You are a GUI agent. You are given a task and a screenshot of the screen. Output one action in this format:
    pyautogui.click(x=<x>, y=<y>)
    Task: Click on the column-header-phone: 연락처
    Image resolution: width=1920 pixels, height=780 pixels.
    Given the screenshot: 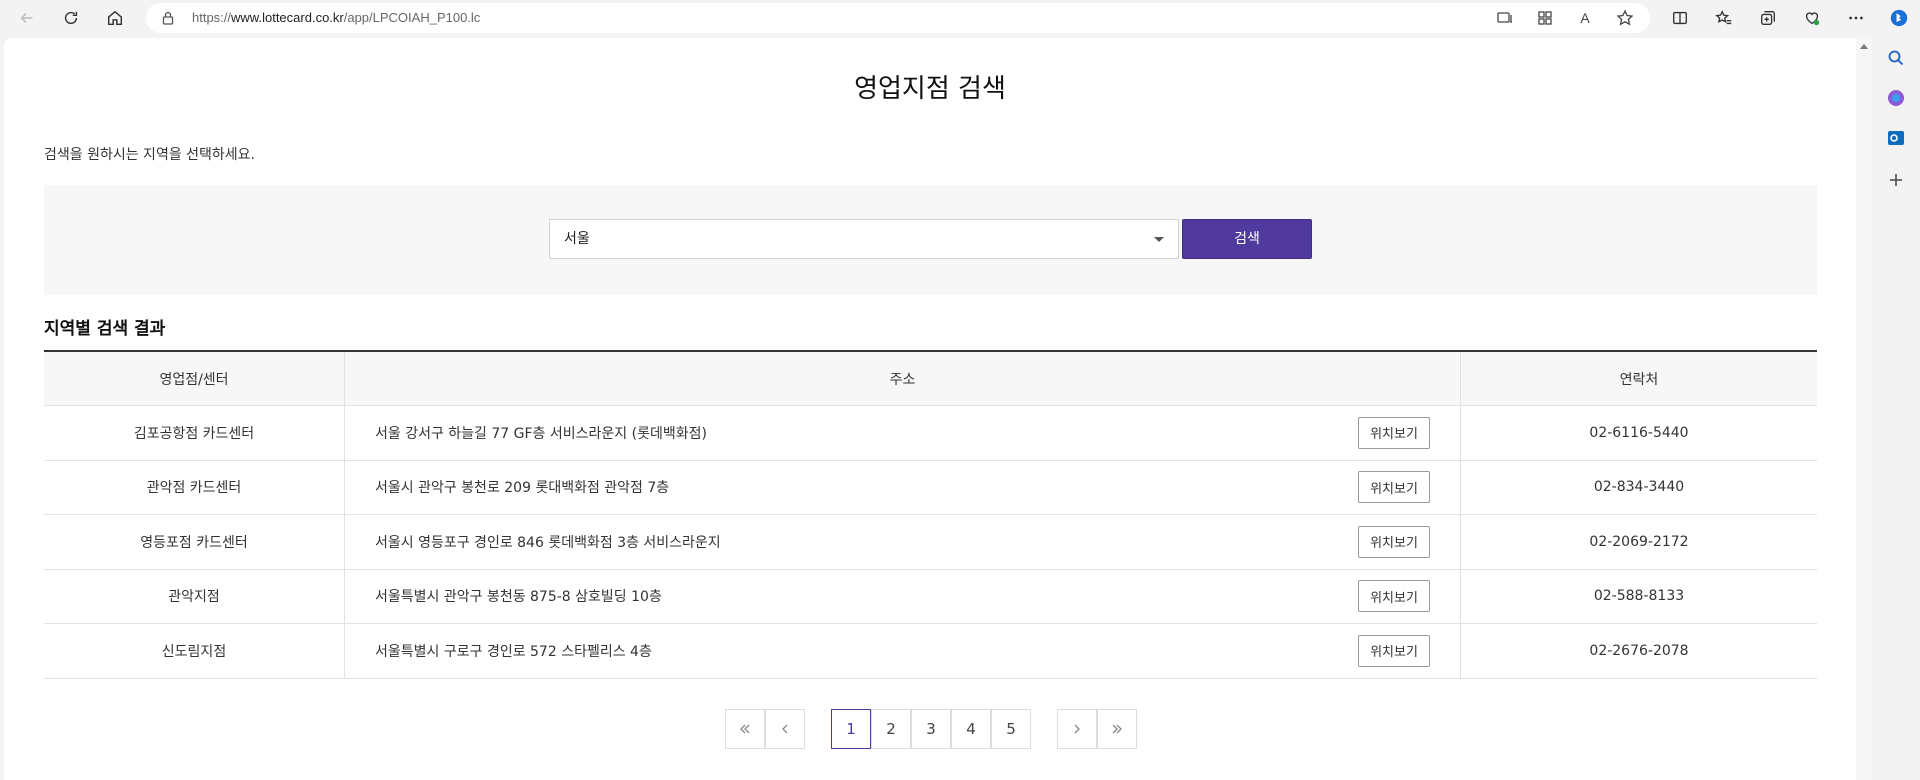 What is the action you would take?
    pyautogui.click(x=1639, y=379)
    